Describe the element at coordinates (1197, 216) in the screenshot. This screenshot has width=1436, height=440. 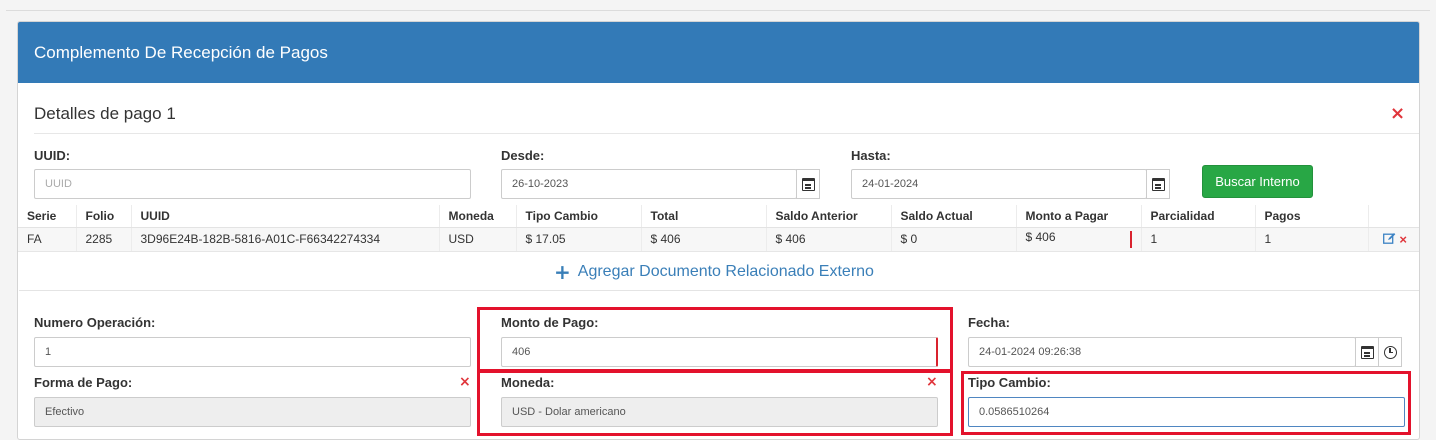
I see `col-header: Parcialidad` at that location.